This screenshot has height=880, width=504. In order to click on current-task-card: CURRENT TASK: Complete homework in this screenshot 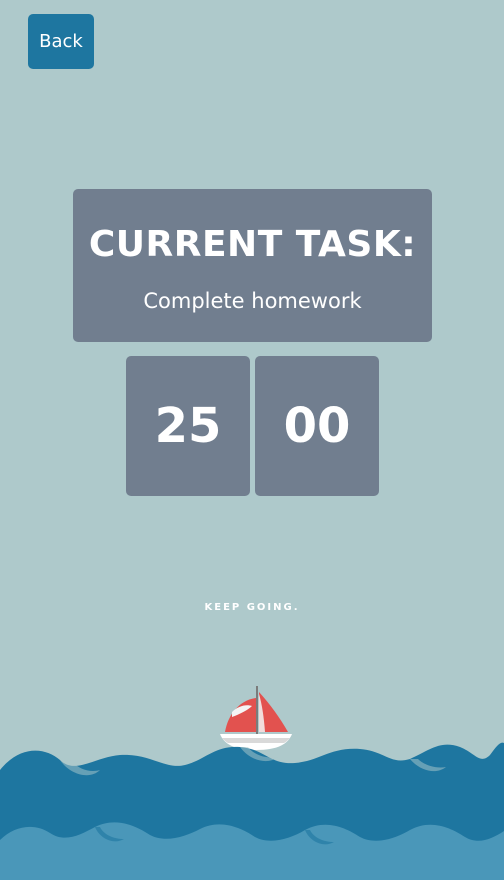, I will do `click(252, 265)`.